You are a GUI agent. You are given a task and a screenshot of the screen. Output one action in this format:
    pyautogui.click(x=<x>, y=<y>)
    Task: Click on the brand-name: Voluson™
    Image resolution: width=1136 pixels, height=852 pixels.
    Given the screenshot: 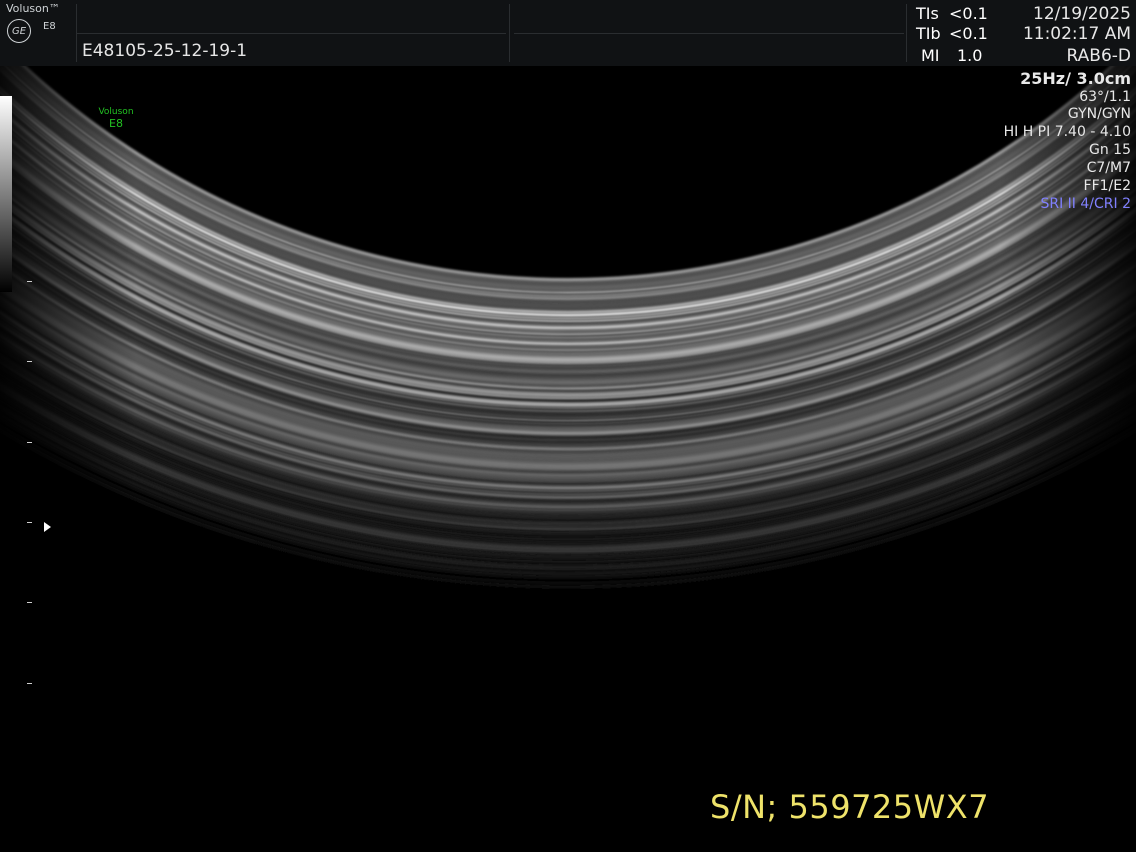 What is the action you would take?
    pyautogui.click(x=33, y=8)
    